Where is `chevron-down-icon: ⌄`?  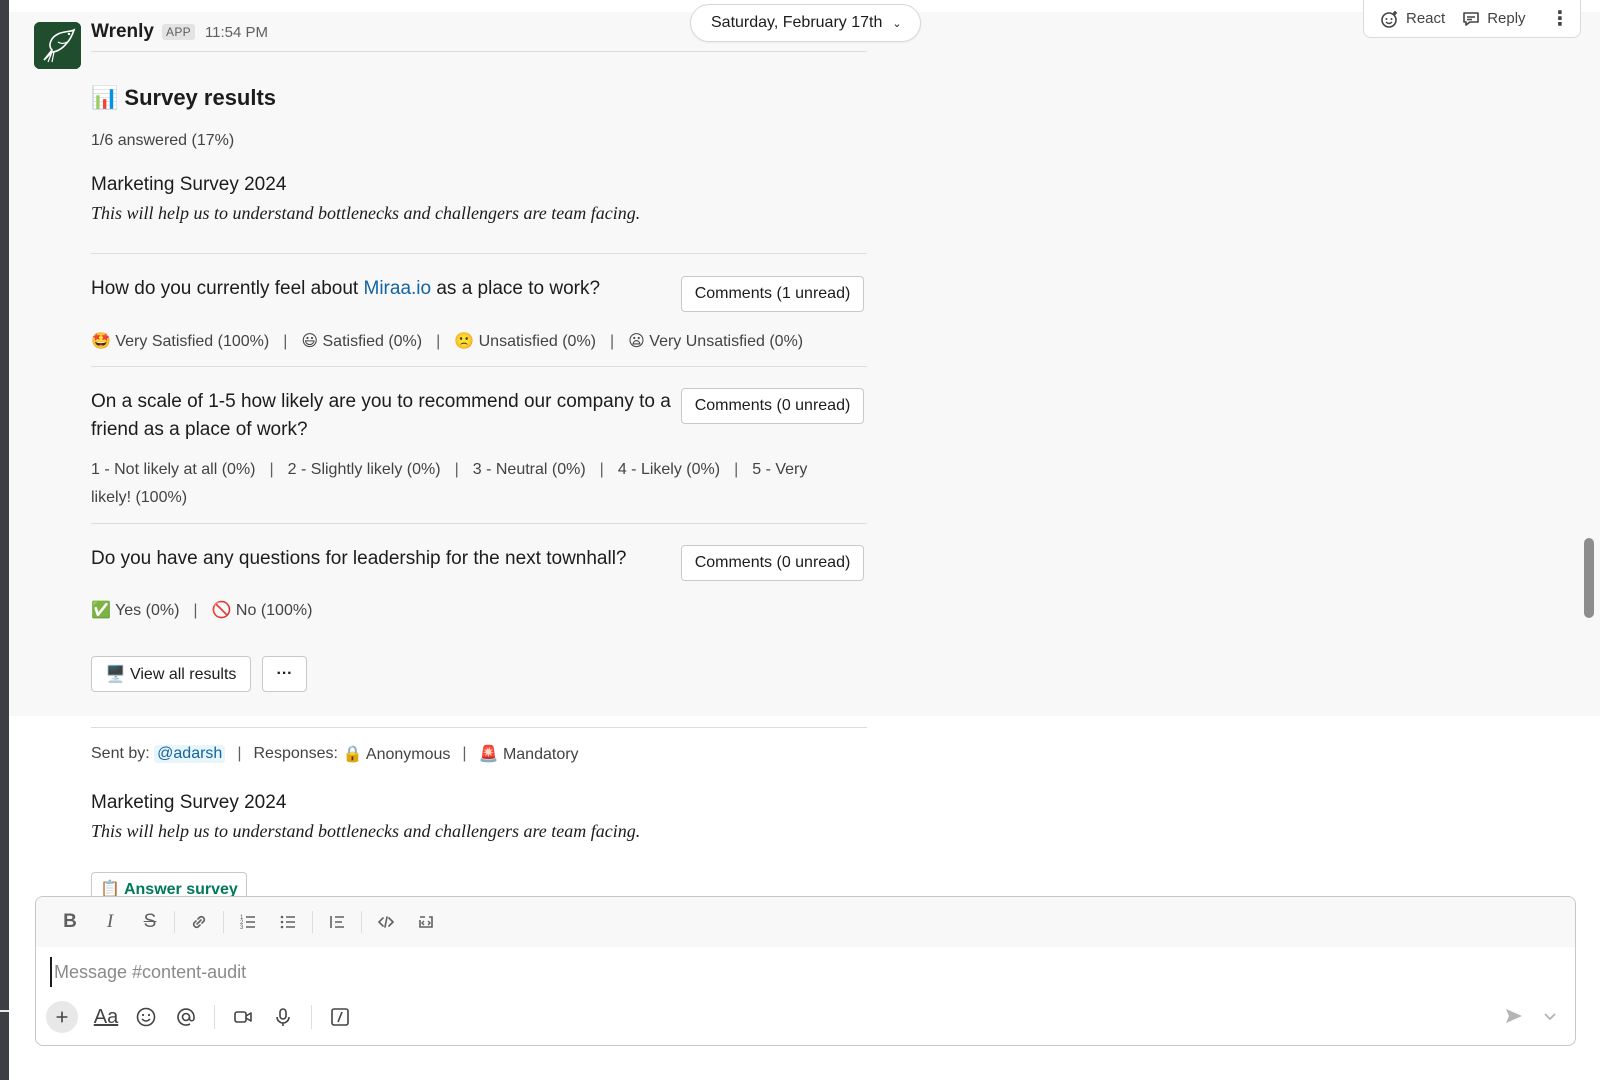
chevron-down-icon: ⌄ is located at coordinates (897, 23).